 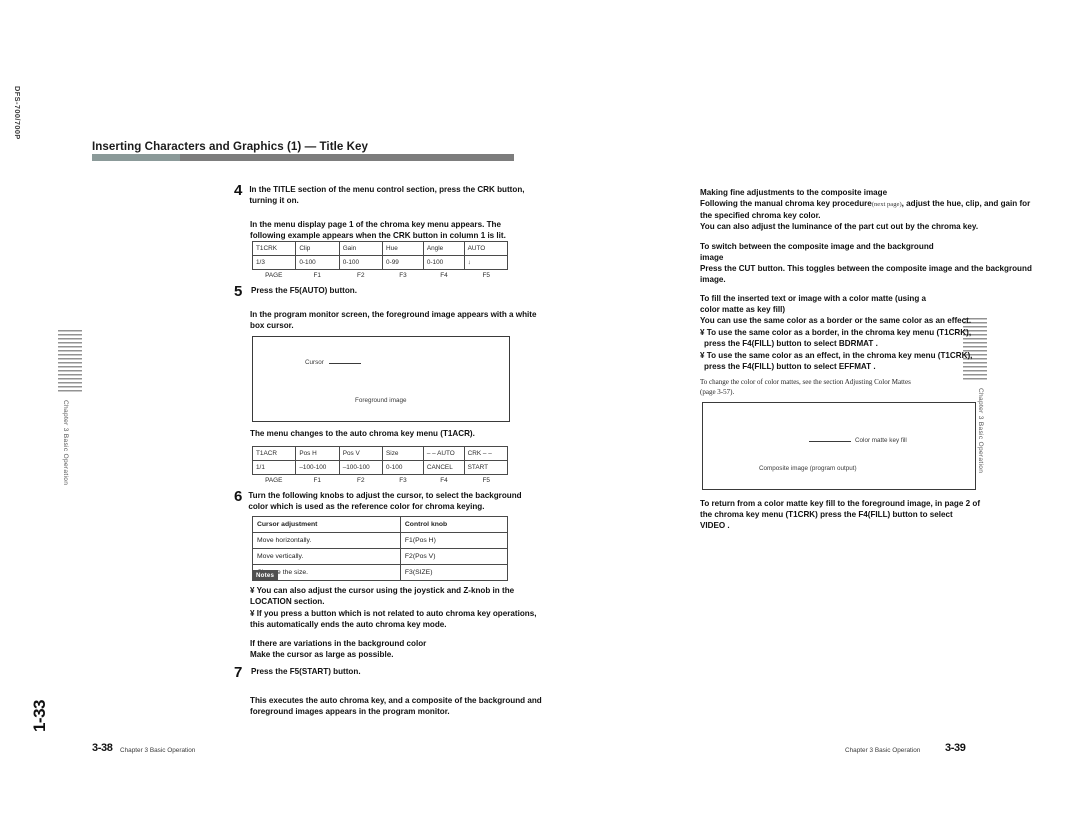 What do you see at coordinates (361, 262) in the screenshot?
I see `crk-value-gain: 0-100` at bounding box center [361, 262].